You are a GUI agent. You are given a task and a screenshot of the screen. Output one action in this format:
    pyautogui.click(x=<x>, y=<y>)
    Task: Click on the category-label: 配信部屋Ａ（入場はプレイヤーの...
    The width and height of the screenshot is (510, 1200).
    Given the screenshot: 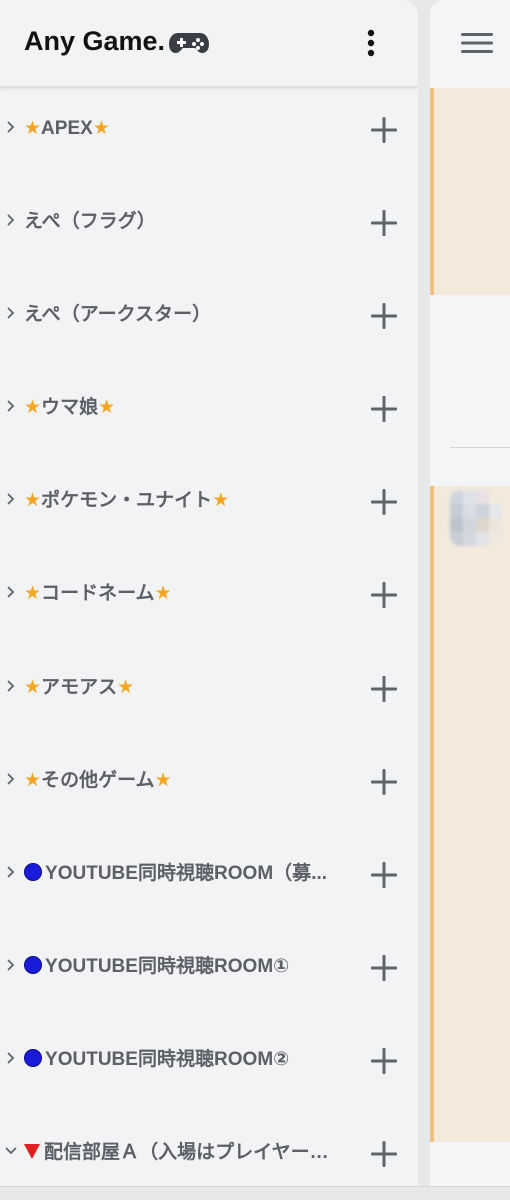 What is the action you would take?
    pyautogui.click(x=184, y=1153)
    